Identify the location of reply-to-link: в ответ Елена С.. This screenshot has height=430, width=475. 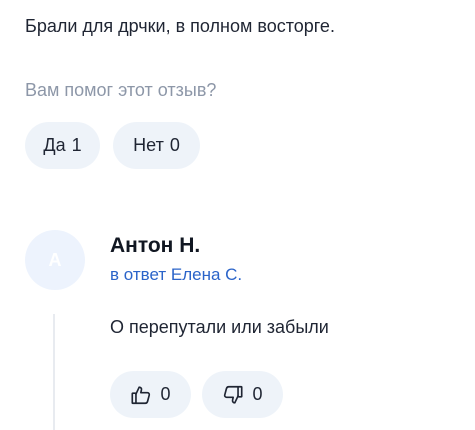
(176, 275).